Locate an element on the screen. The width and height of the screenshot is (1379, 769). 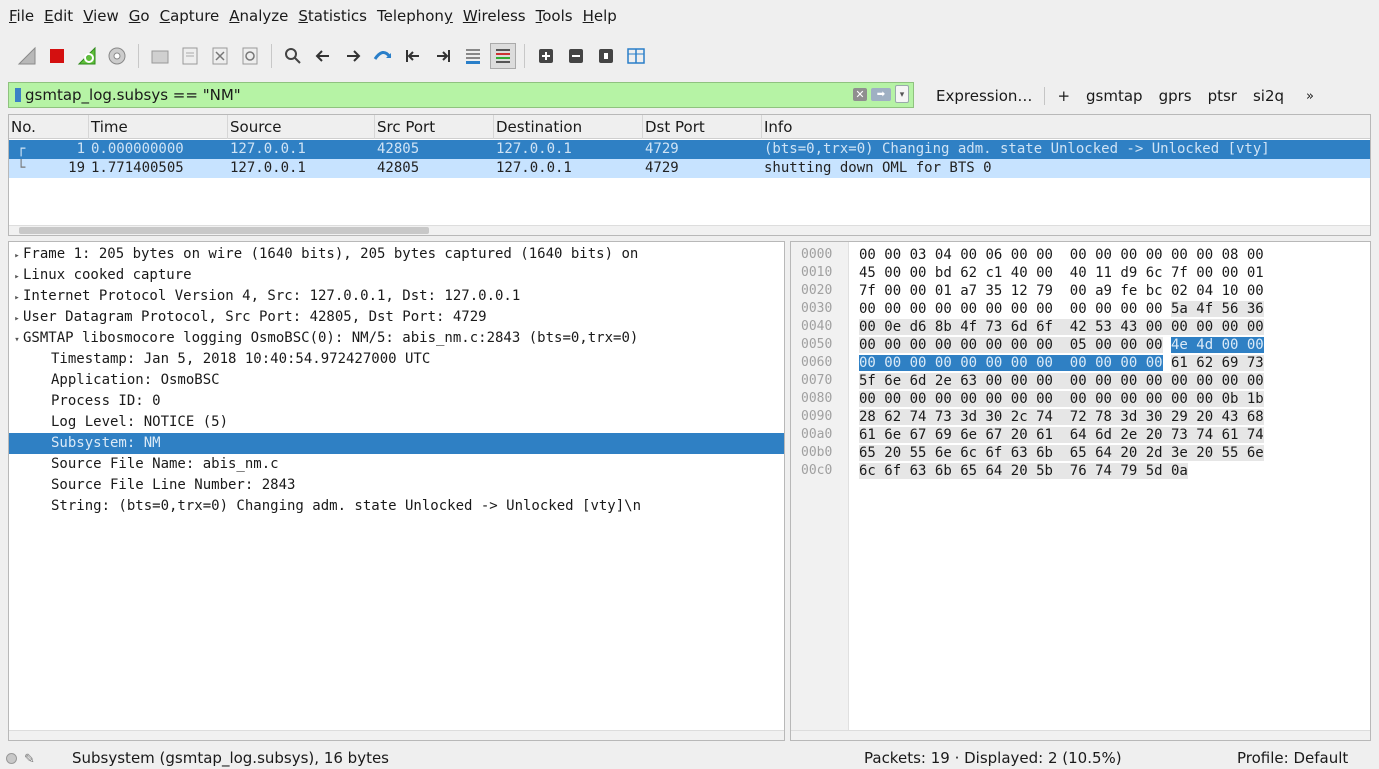
hex-byte: 78 is located at coordinates (1103, 417).